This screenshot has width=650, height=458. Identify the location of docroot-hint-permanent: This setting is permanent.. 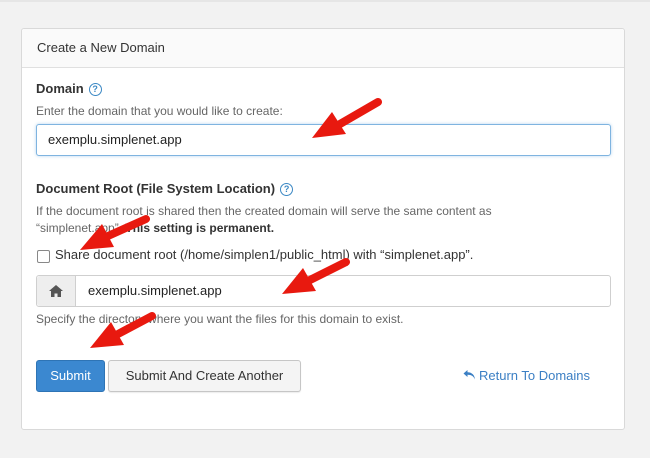
(200, 228).